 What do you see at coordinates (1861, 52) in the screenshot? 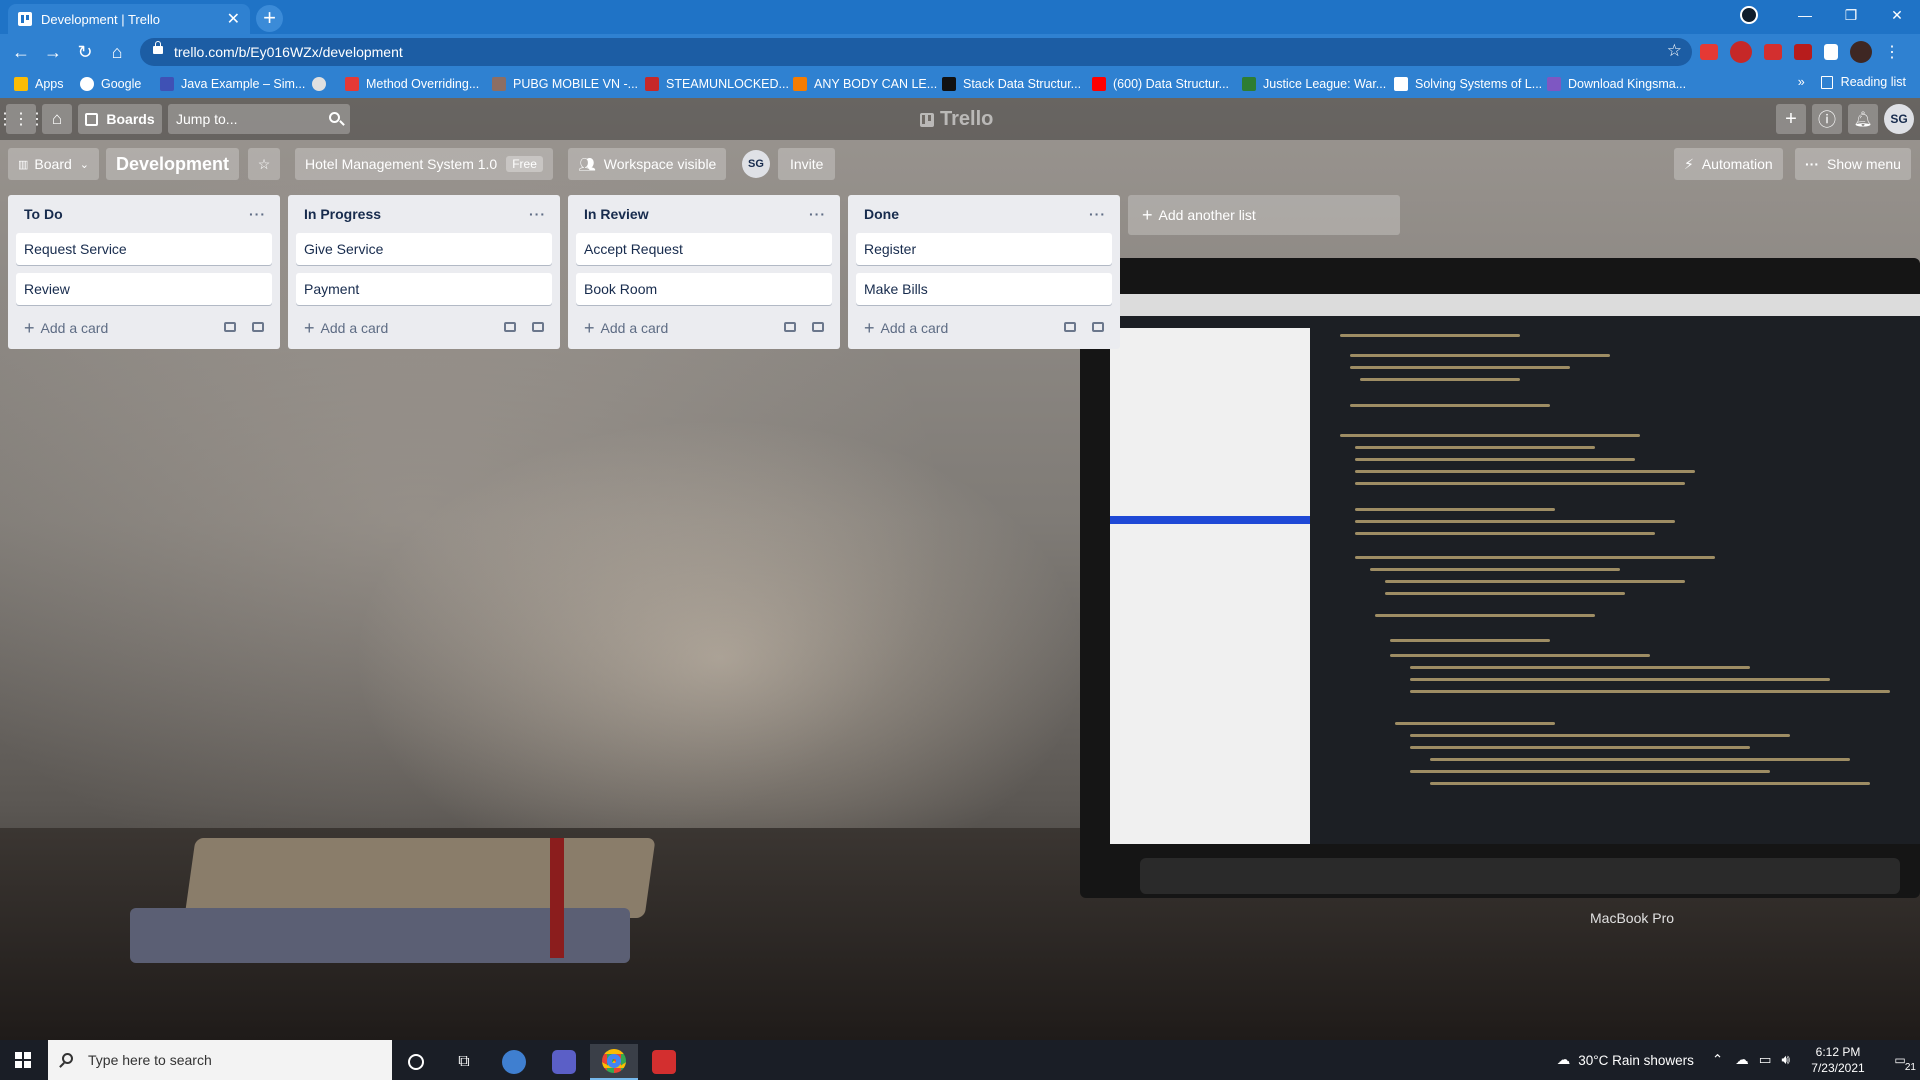
I see `avatar` at bounding box center [1861, 52].